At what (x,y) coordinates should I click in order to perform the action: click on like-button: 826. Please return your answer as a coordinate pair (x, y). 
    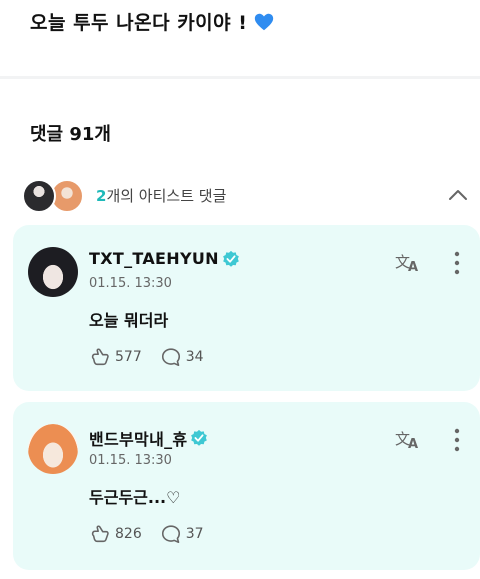
    Looking at the image, I should click on (115, 534).